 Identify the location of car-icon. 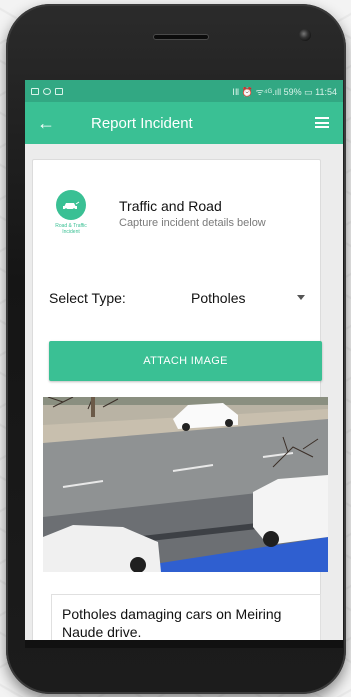
(71, 205).